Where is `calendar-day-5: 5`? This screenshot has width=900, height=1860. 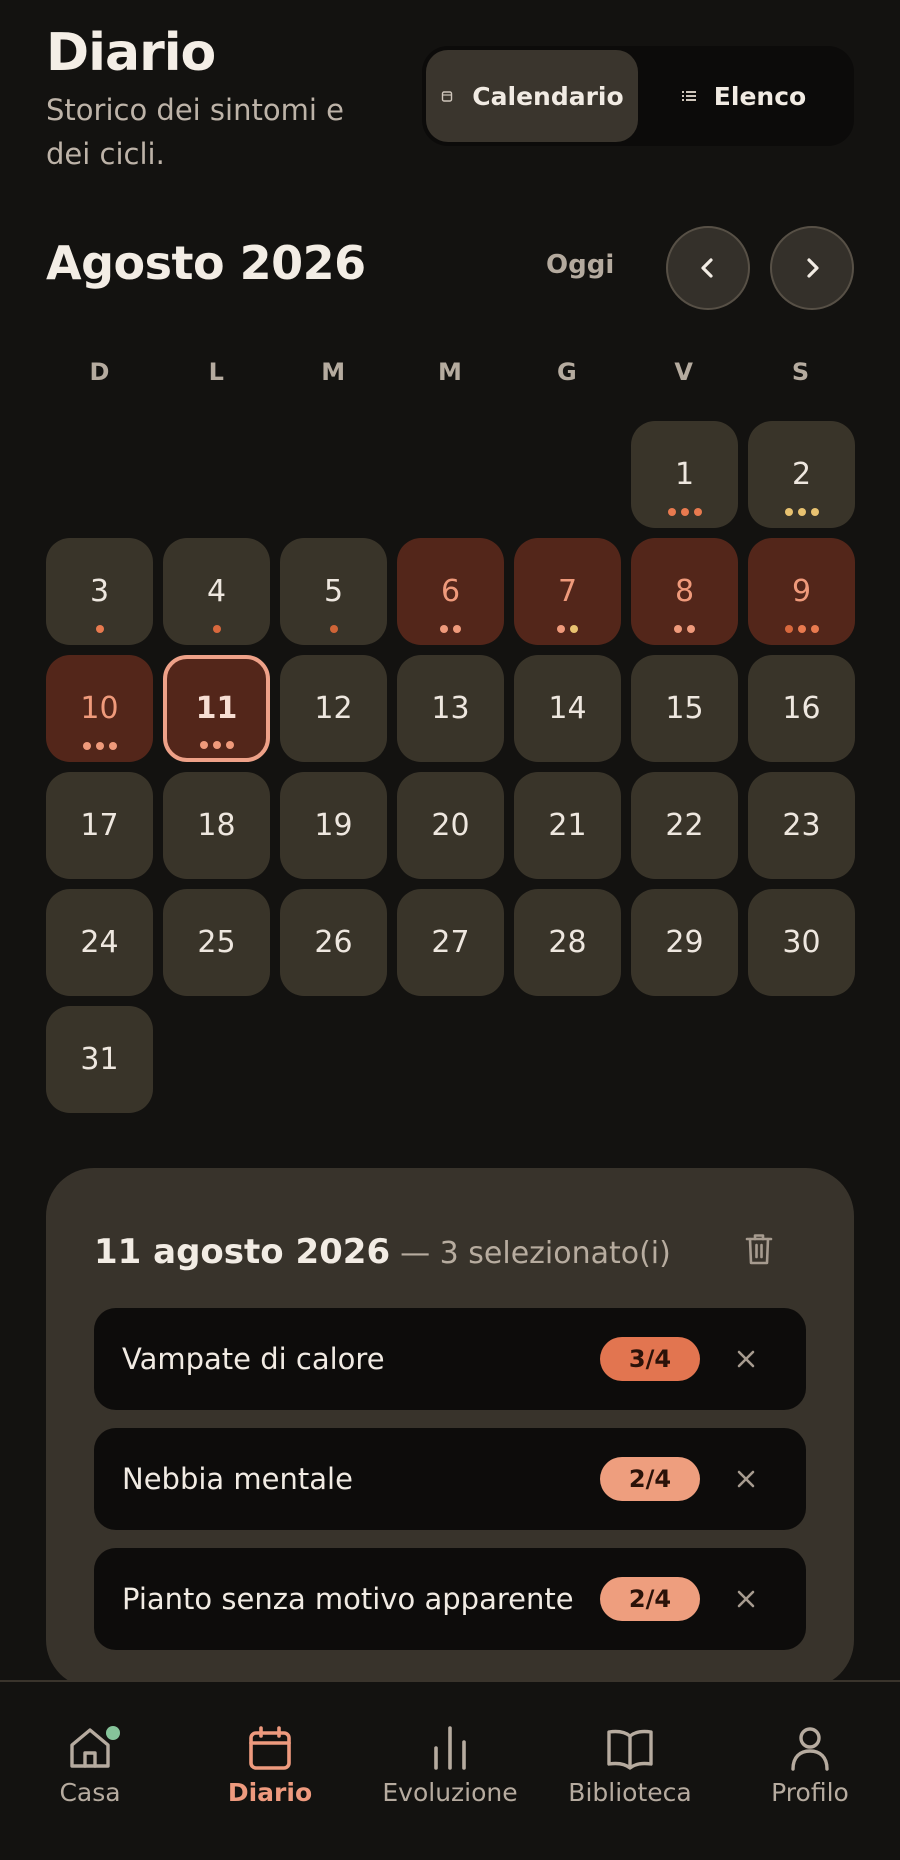 calendar-day-5: 5 is located at coordinates (333, 591).